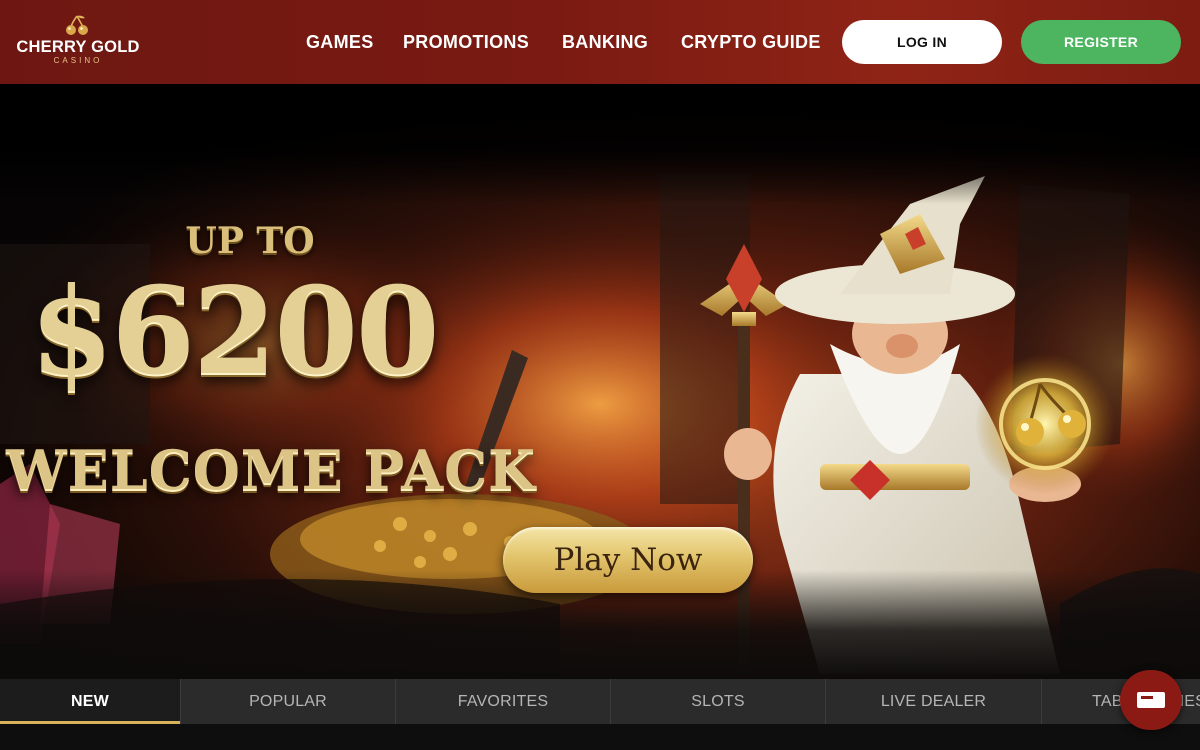  I want to click on tab-new: NEW, so click(90, 701).